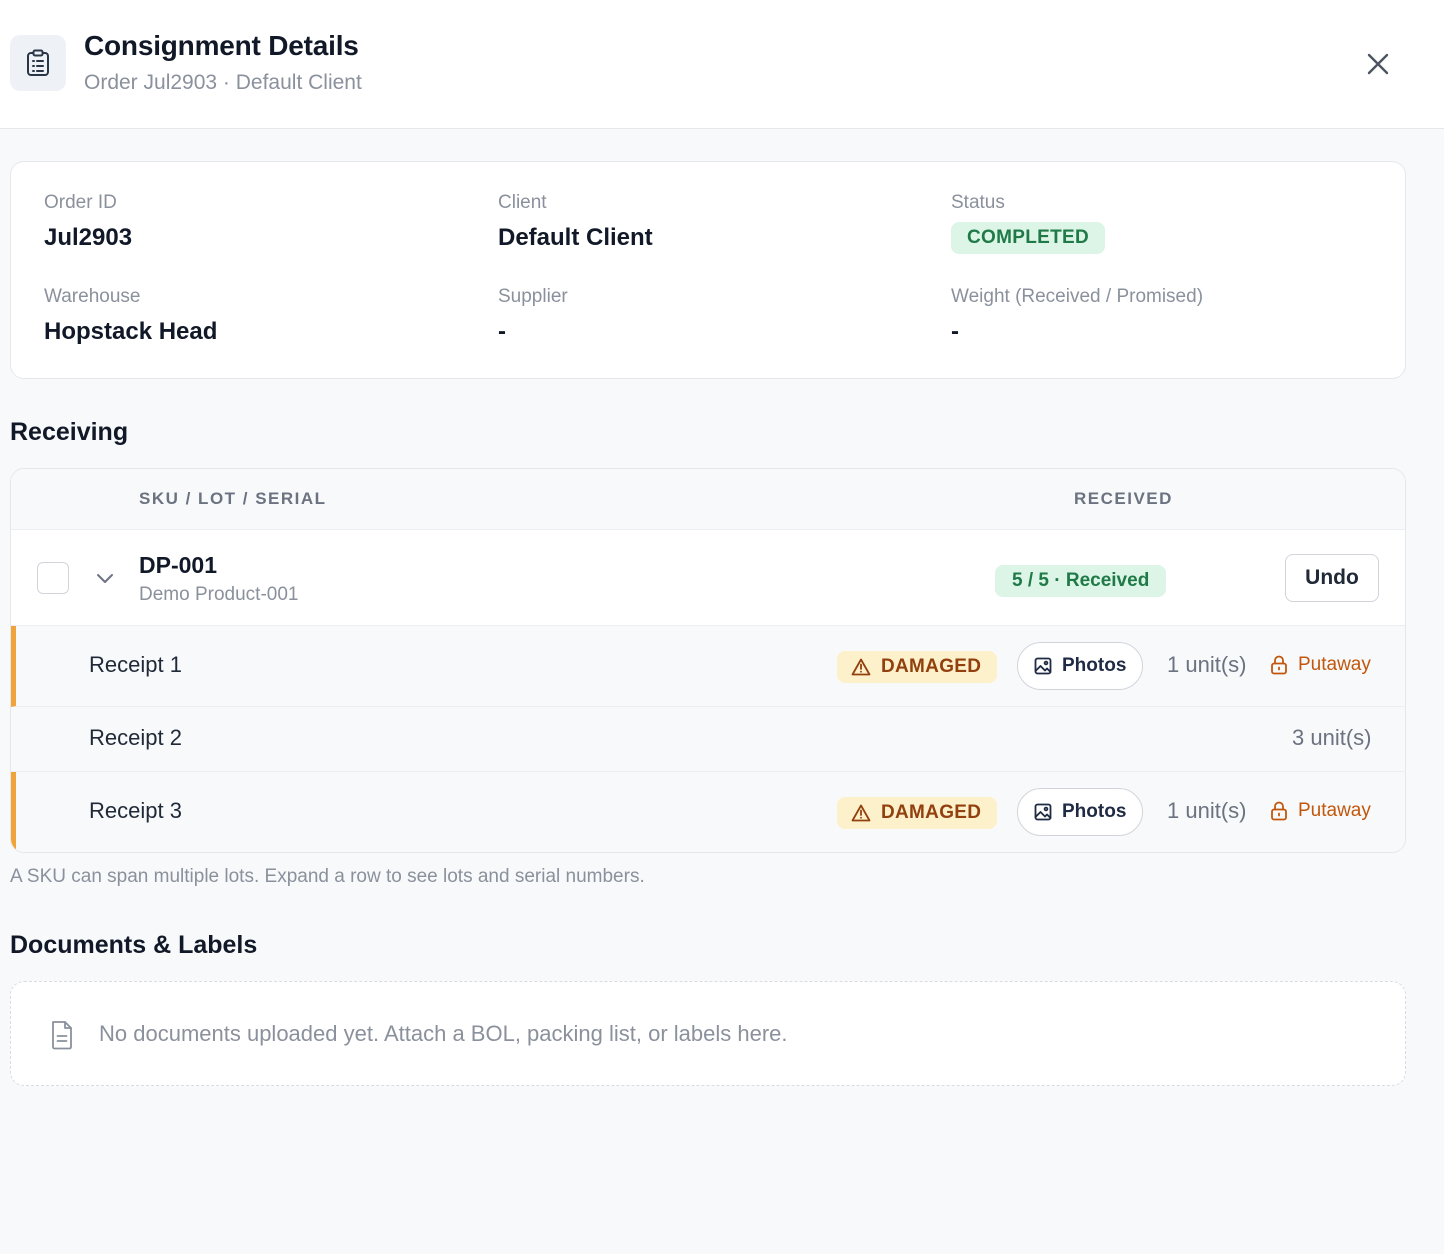  Describe the element at coordinates (1077, 296) in the screenshot. I see `weight-label: Weight (Received / Promised)` at that location.